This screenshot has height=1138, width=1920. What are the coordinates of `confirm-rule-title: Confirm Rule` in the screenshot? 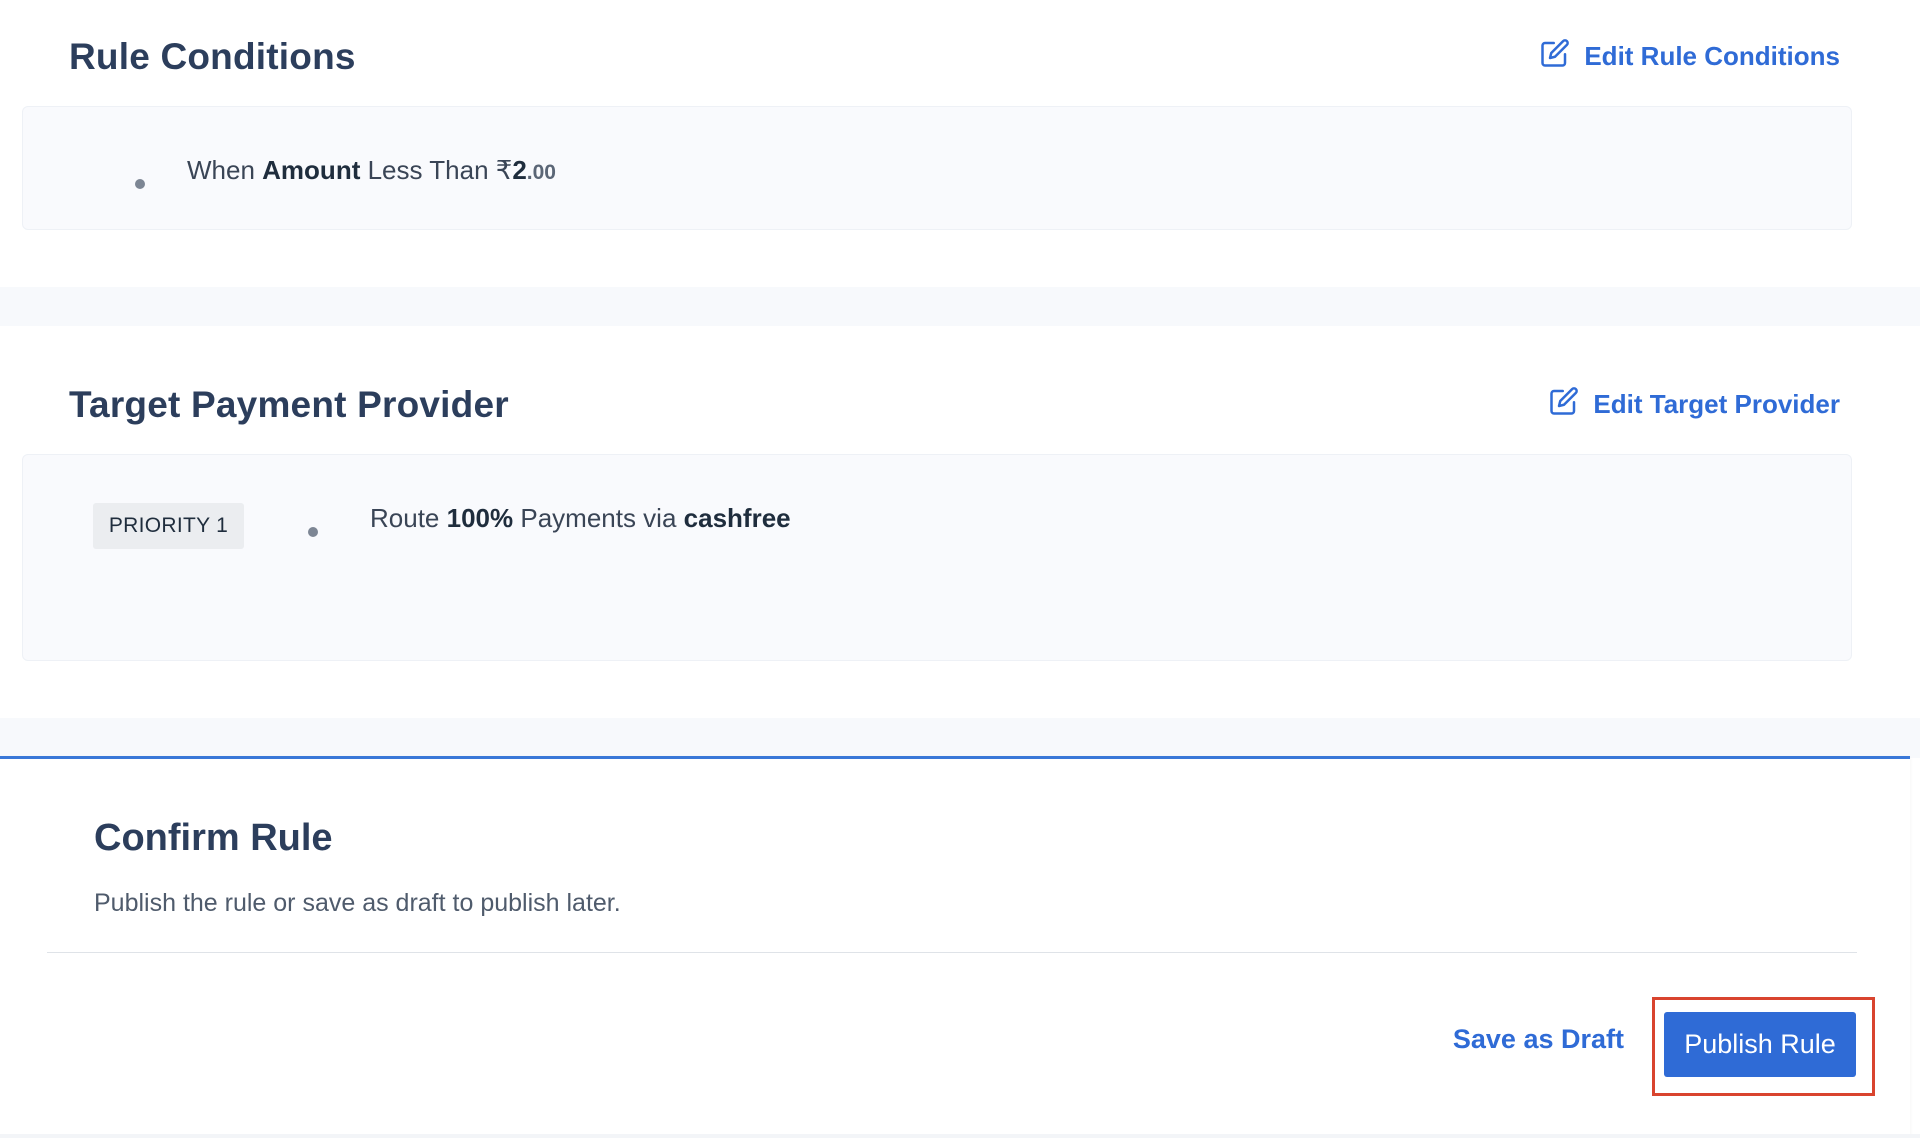 It's located at (213, 838).